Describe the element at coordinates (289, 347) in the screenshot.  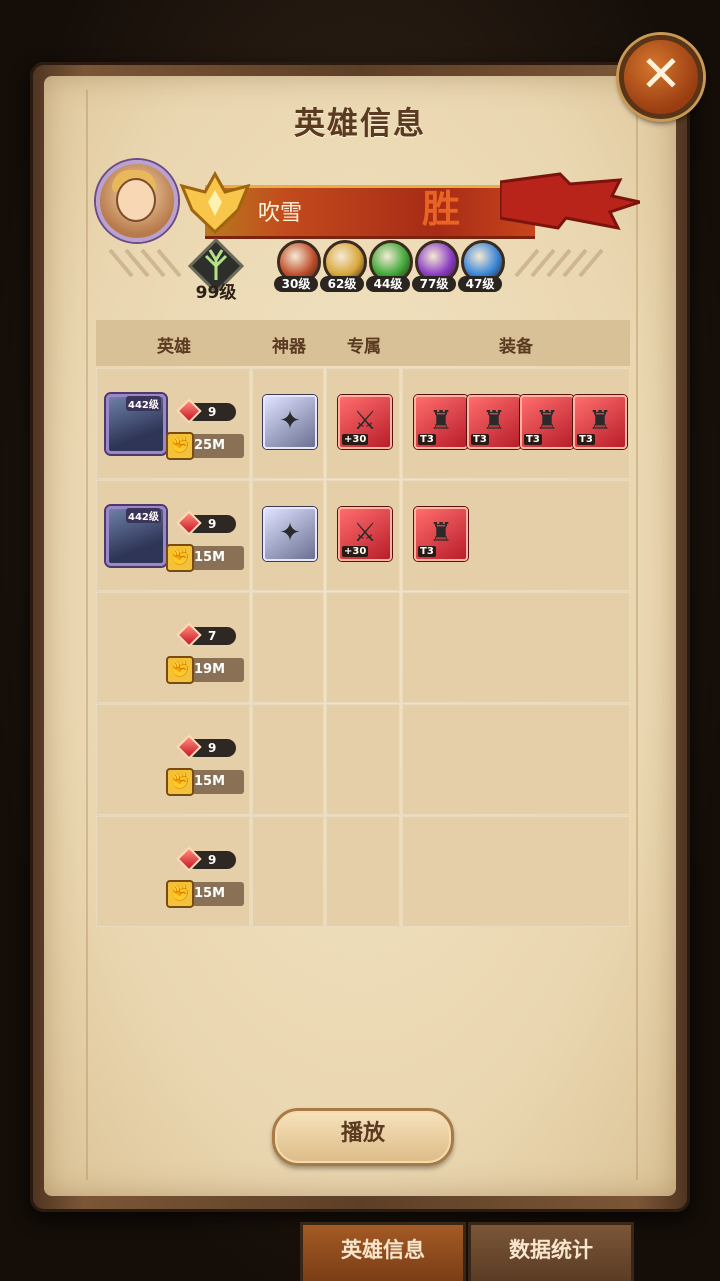
I see `header-artifact: 神器` at that location.